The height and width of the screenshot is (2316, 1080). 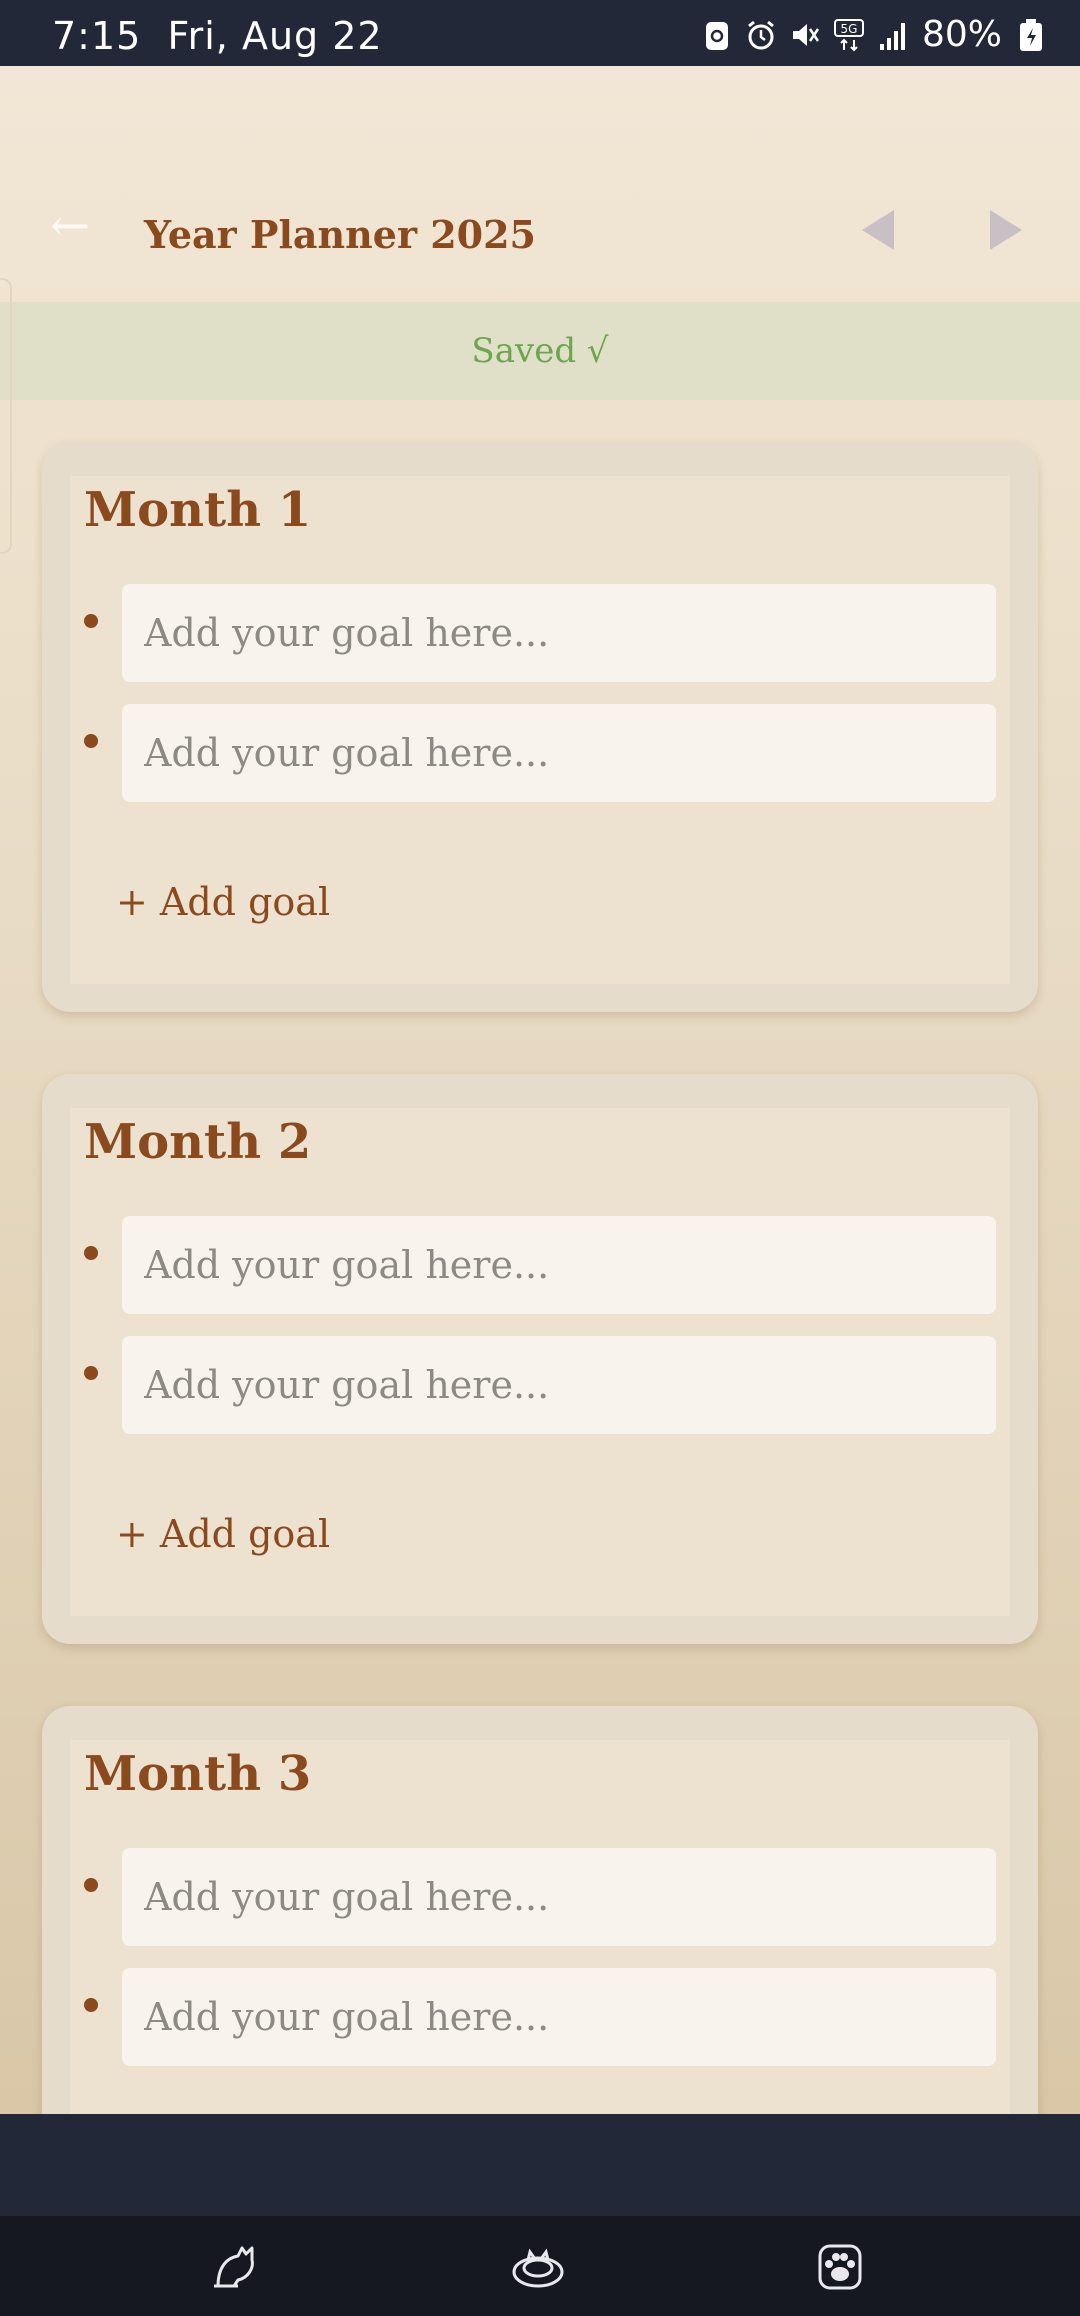 I want to click on paw-icon, so click(x=840, y=2266).